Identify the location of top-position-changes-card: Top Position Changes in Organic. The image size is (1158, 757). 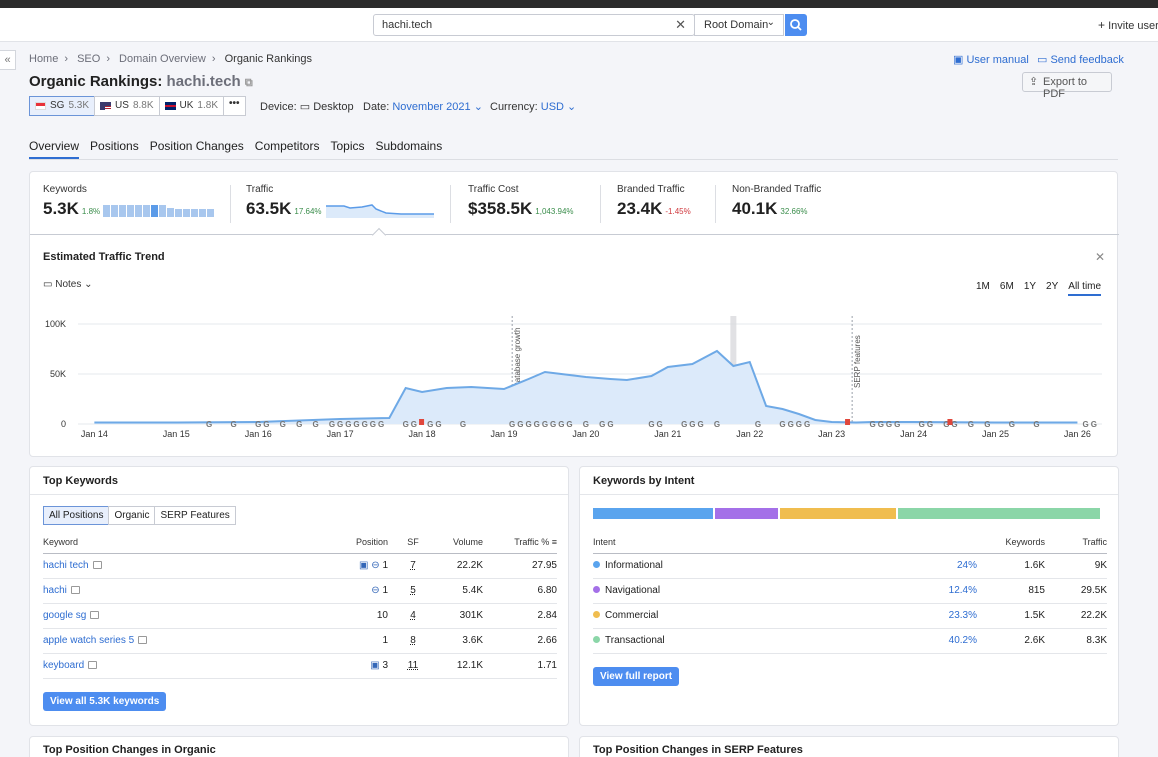
(299, 746).